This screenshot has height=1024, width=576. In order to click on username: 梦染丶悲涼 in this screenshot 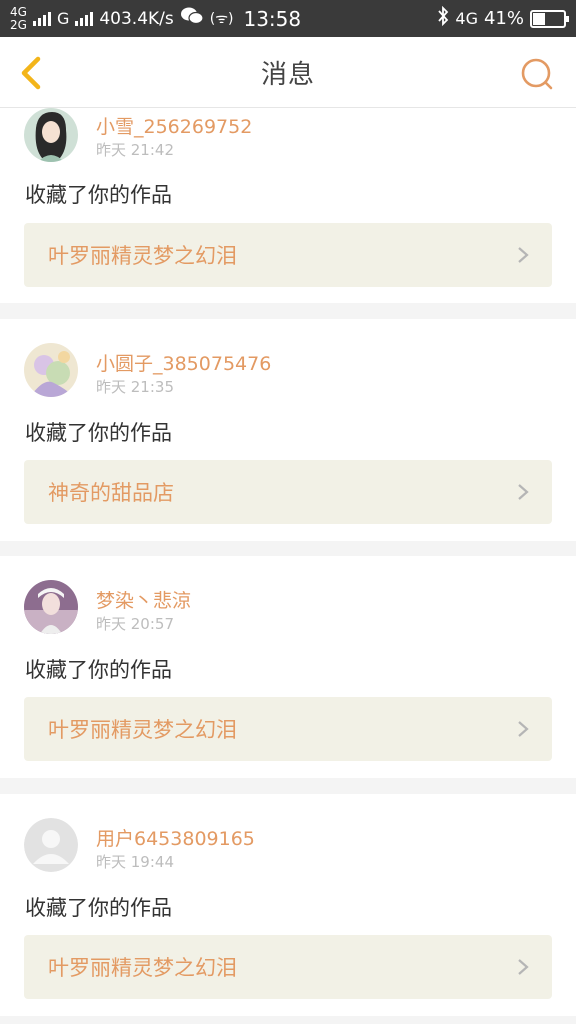, I will do `click(143, 599)`.